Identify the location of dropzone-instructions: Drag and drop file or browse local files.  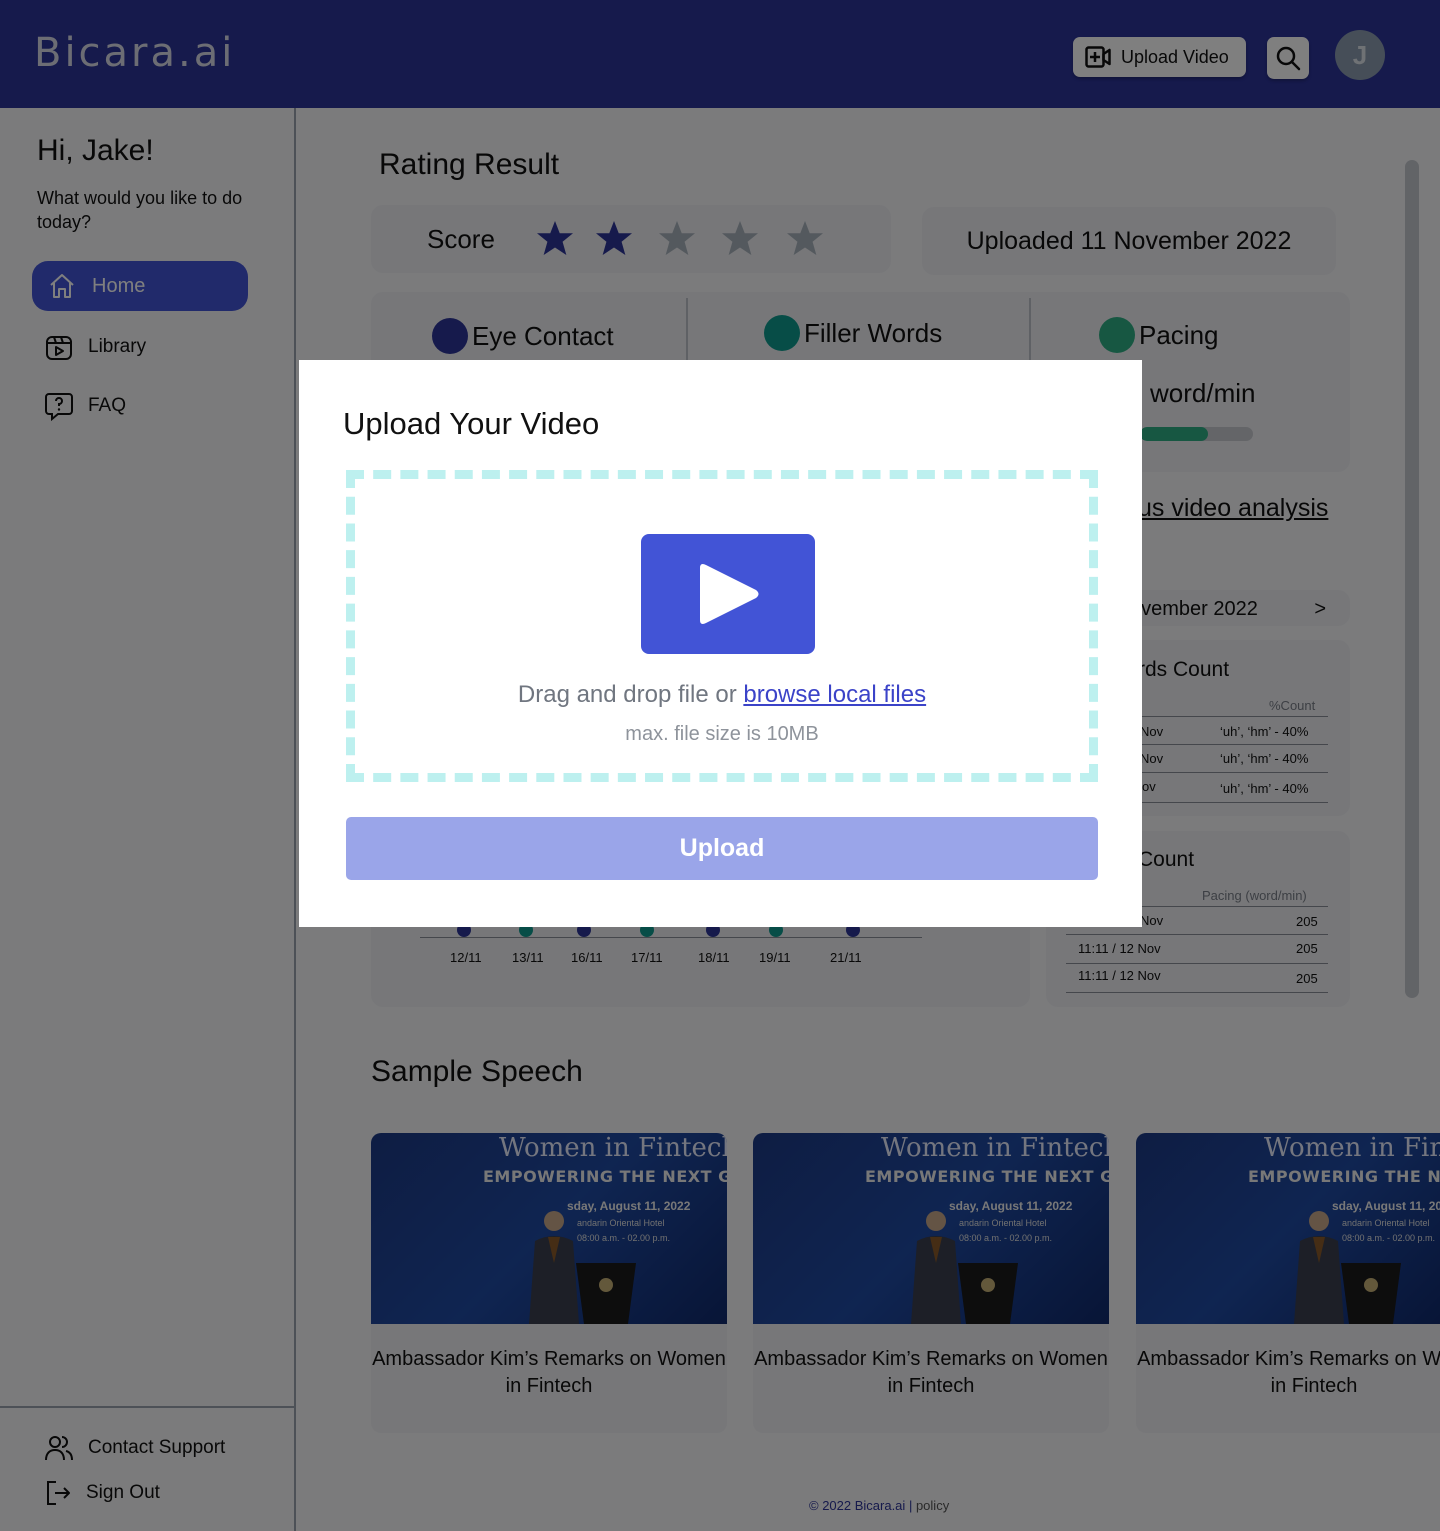
(722, 695).